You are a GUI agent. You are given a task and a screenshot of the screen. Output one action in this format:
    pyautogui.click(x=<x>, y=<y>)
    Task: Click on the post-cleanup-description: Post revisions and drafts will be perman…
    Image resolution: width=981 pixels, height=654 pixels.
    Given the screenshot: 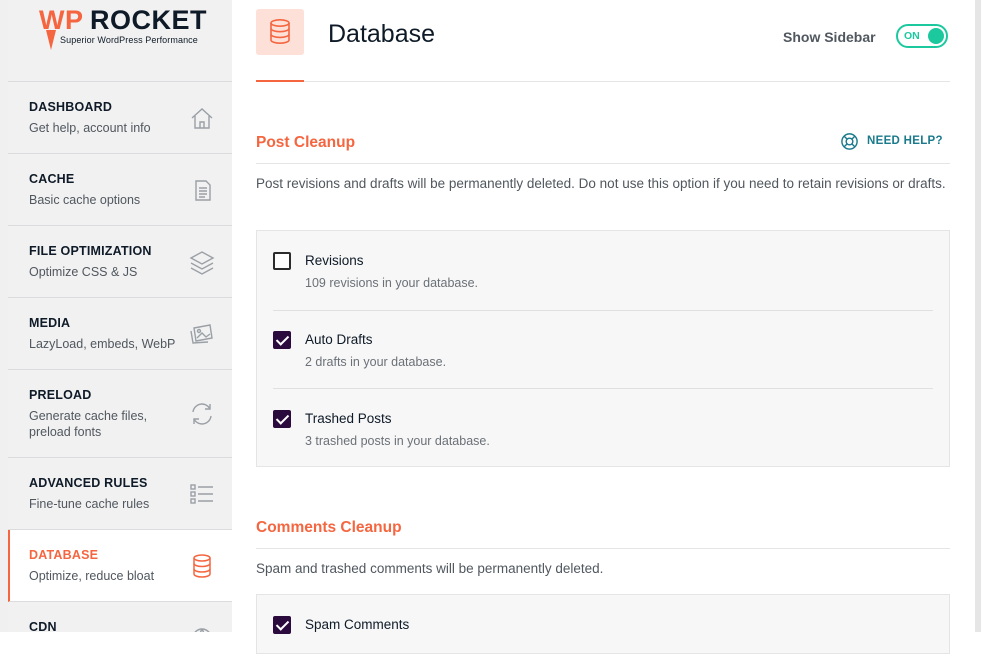 What is the action you would take?
    pyautogui.click(x=601, y=183)
    